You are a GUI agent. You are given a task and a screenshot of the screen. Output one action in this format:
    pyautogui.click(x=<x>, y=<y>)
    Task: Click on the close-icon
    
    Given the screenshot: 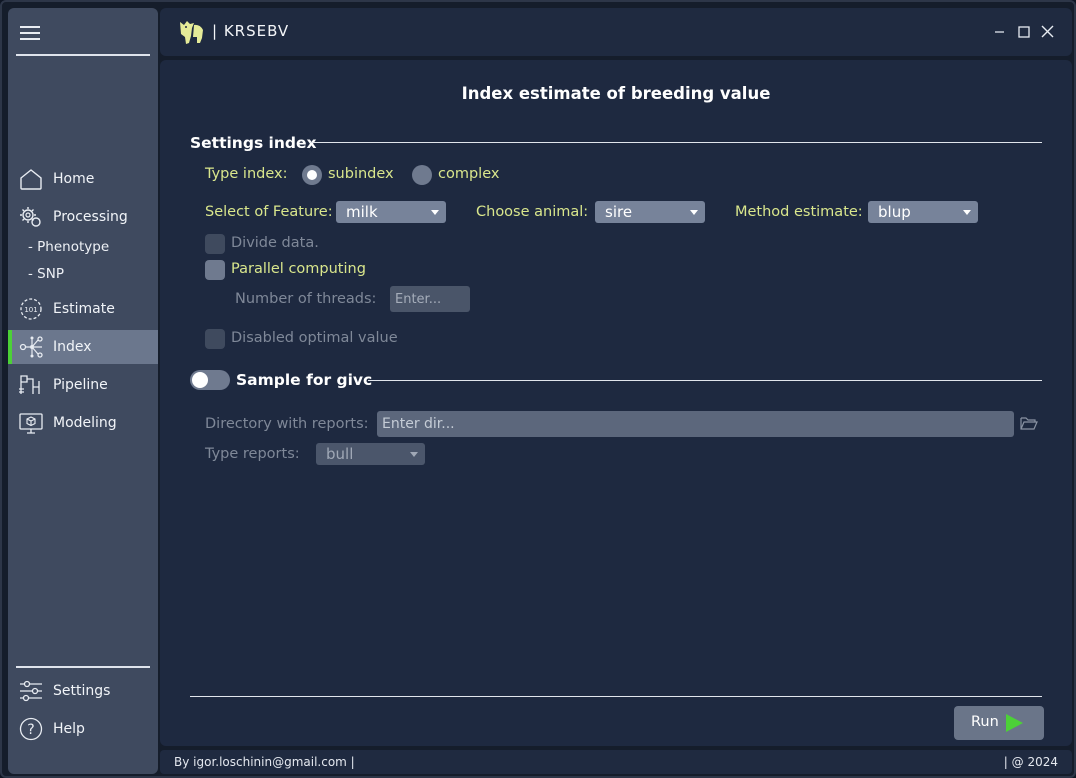 What is the action you would take?
    pyautogui.click(x=1048, y=32)
    